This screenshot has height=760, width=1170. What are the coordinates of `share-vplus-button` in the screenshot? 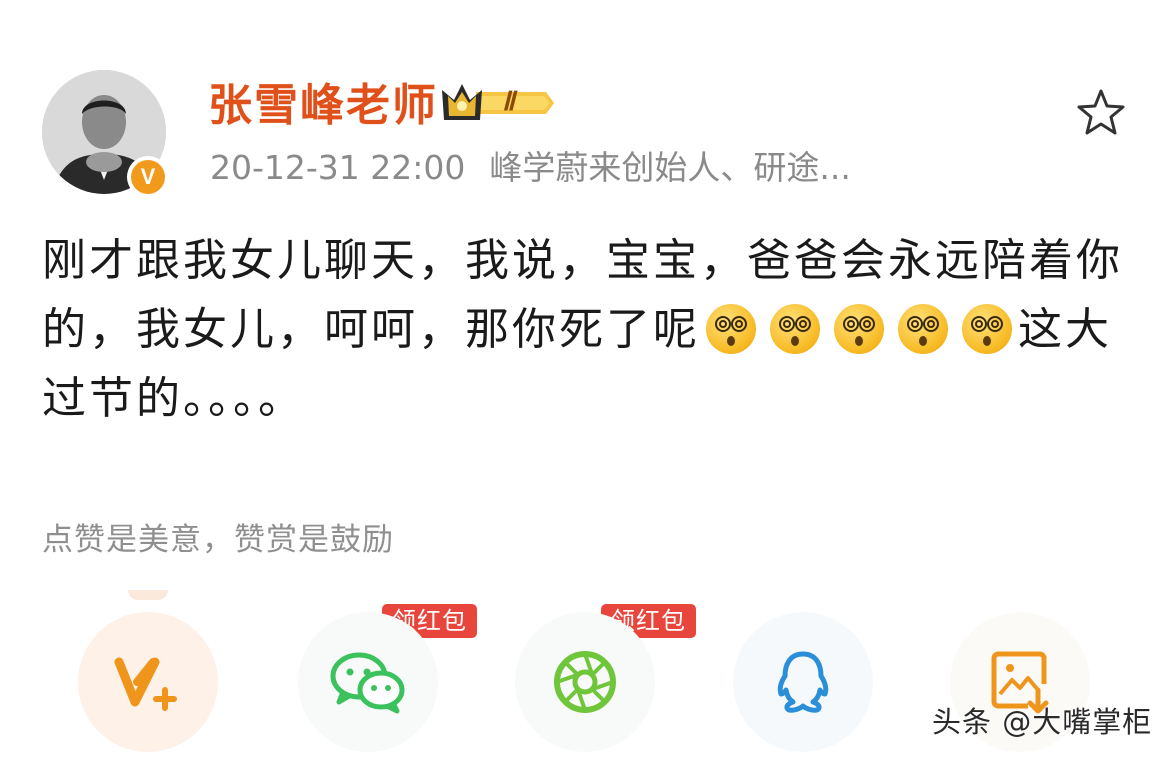 It's located at (148, 682).